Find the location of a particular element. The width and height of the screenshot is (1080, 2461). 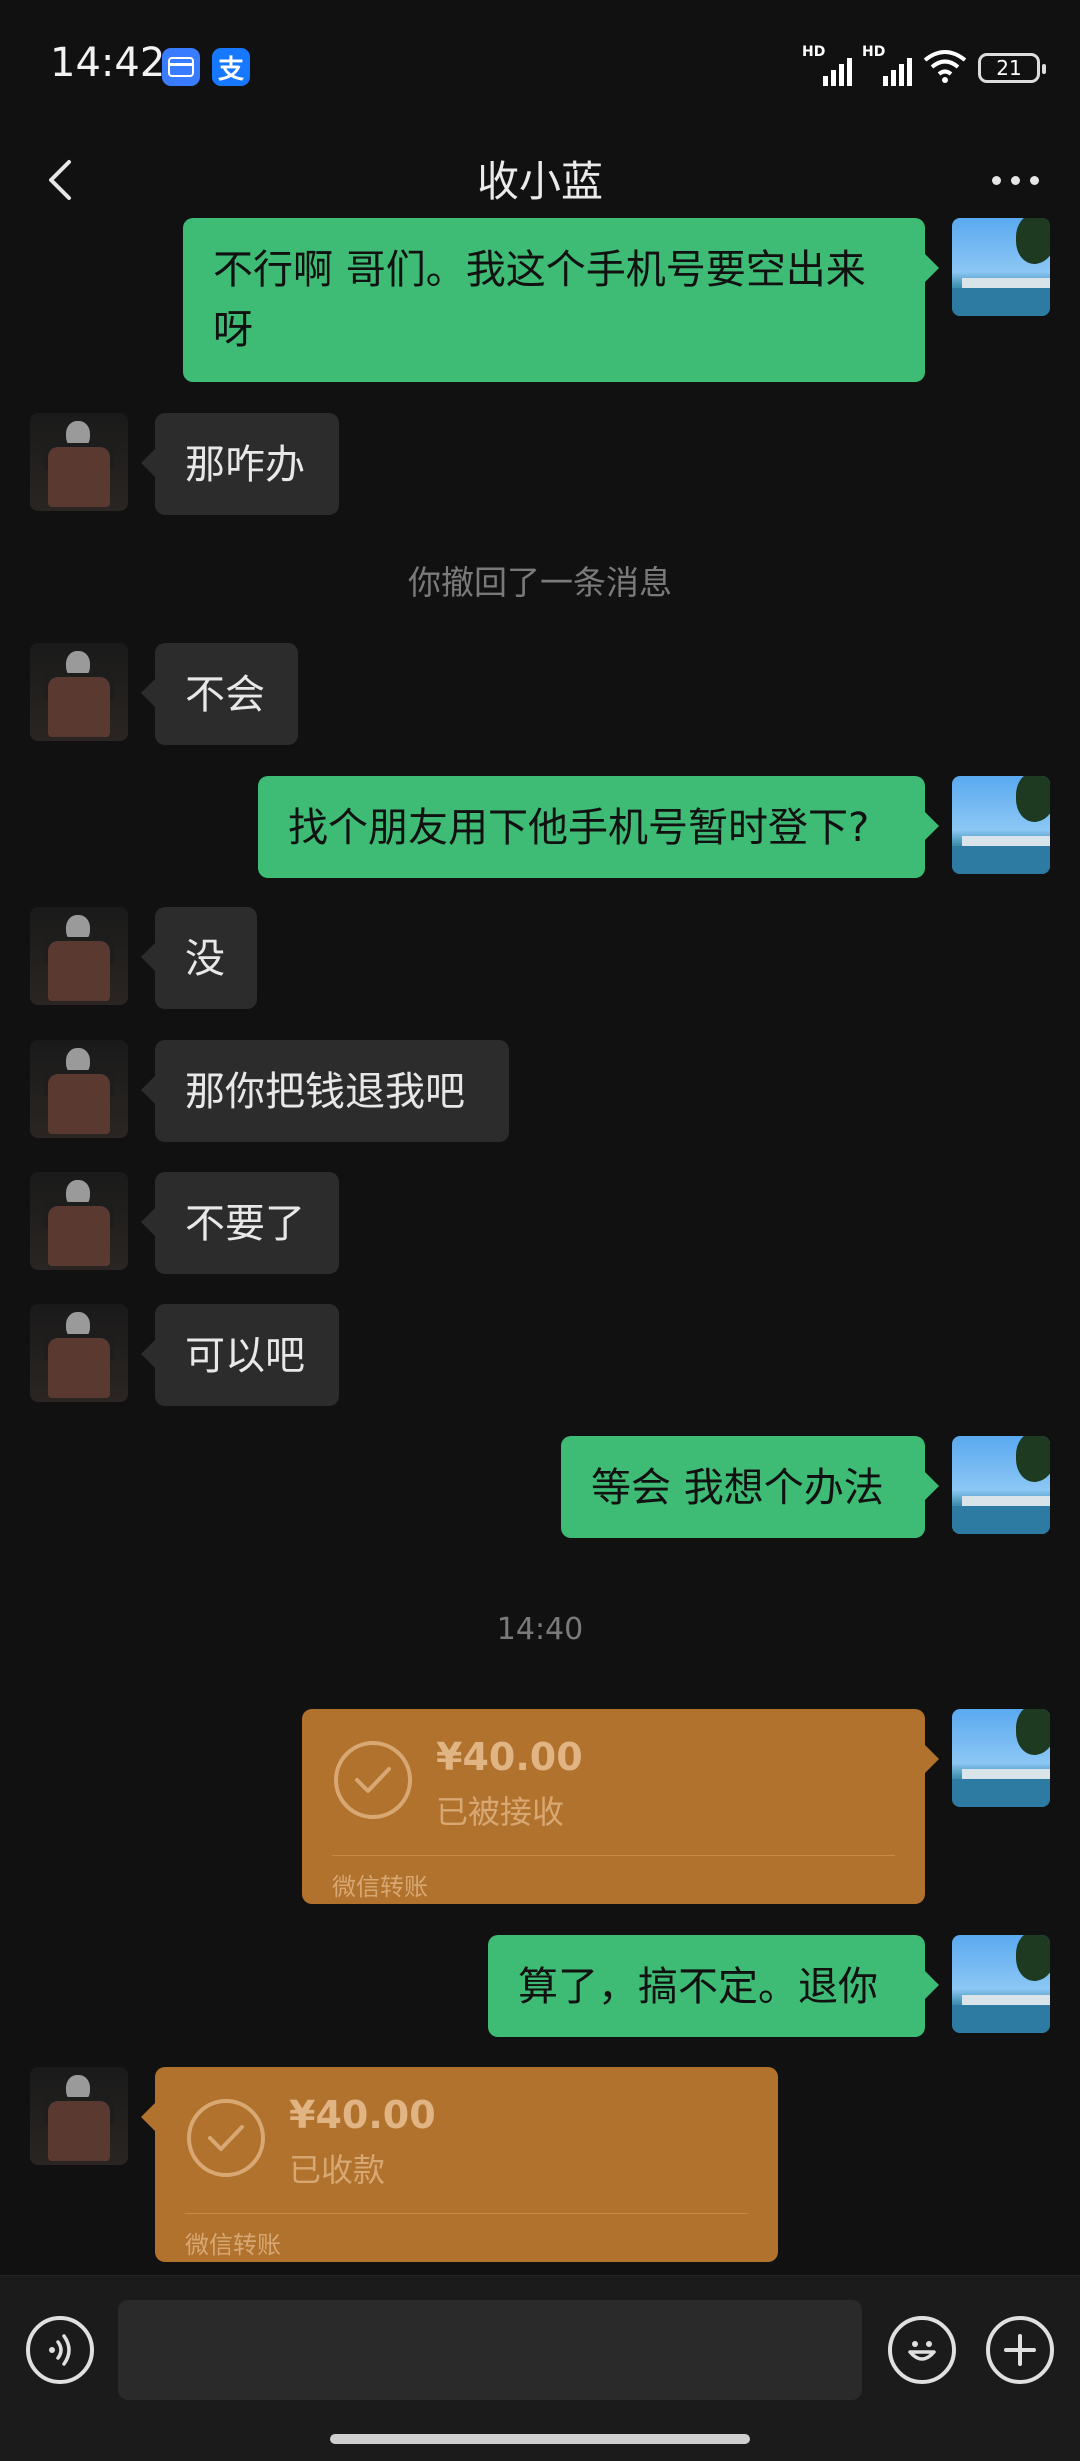

hd-label-2: HD is located at coordinates (874, 52).